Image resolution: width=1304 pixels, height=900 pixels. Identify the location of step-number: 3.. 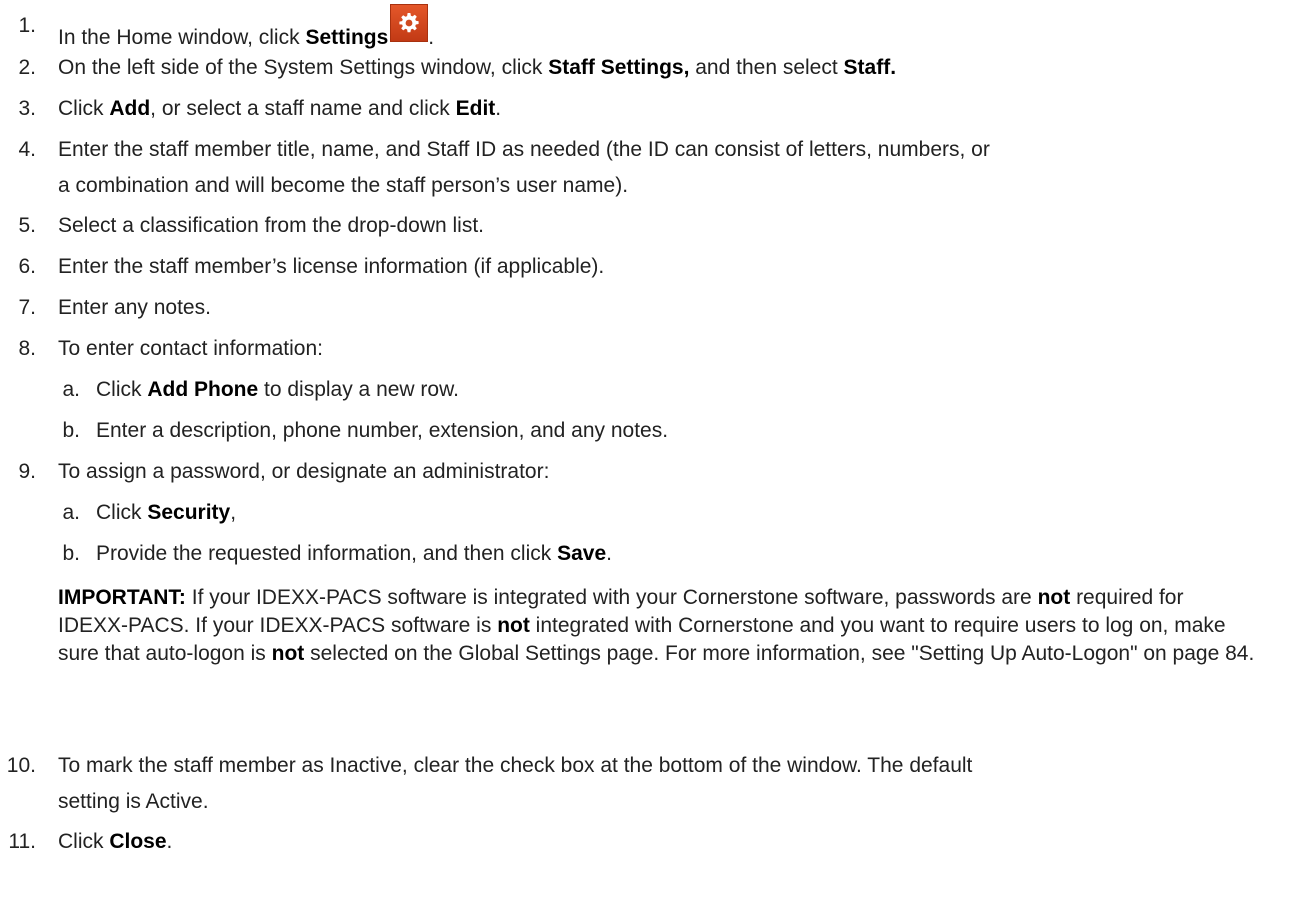
(27, 108).